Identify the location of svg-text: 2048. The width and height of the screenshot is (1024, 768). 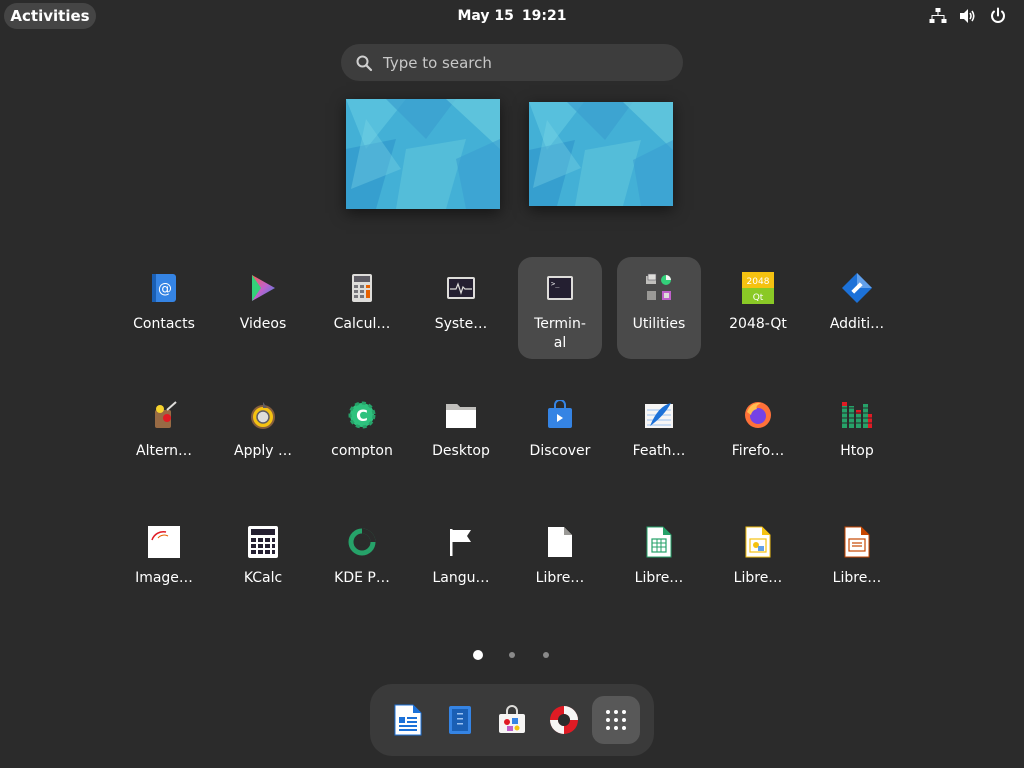
(758, 282).